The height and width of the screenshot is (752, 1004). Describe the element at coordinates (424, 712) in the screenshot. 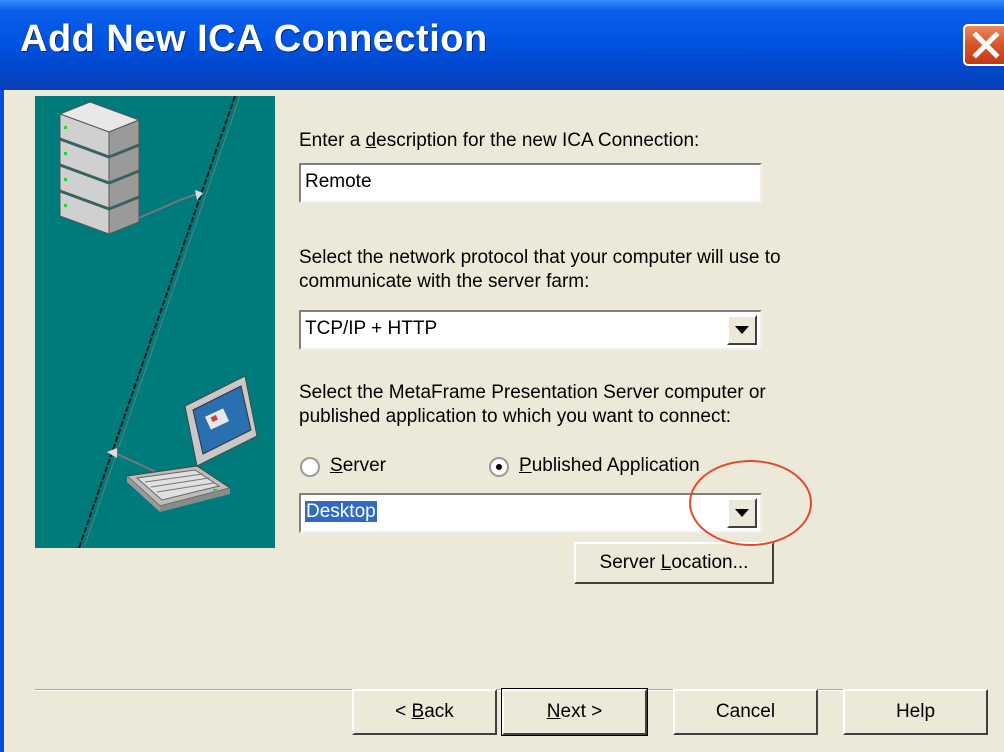

I see `back-button: < Back` at that location.